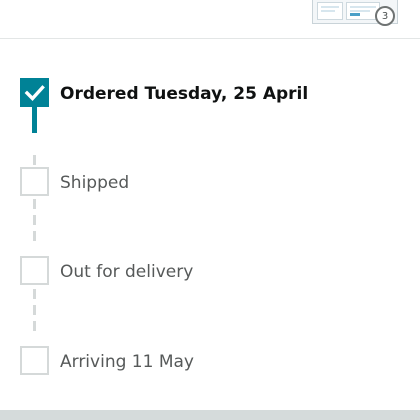 The height and width of the screenshot is (420, 420). I want to click on thumbnail-doc, so click(330, 11).